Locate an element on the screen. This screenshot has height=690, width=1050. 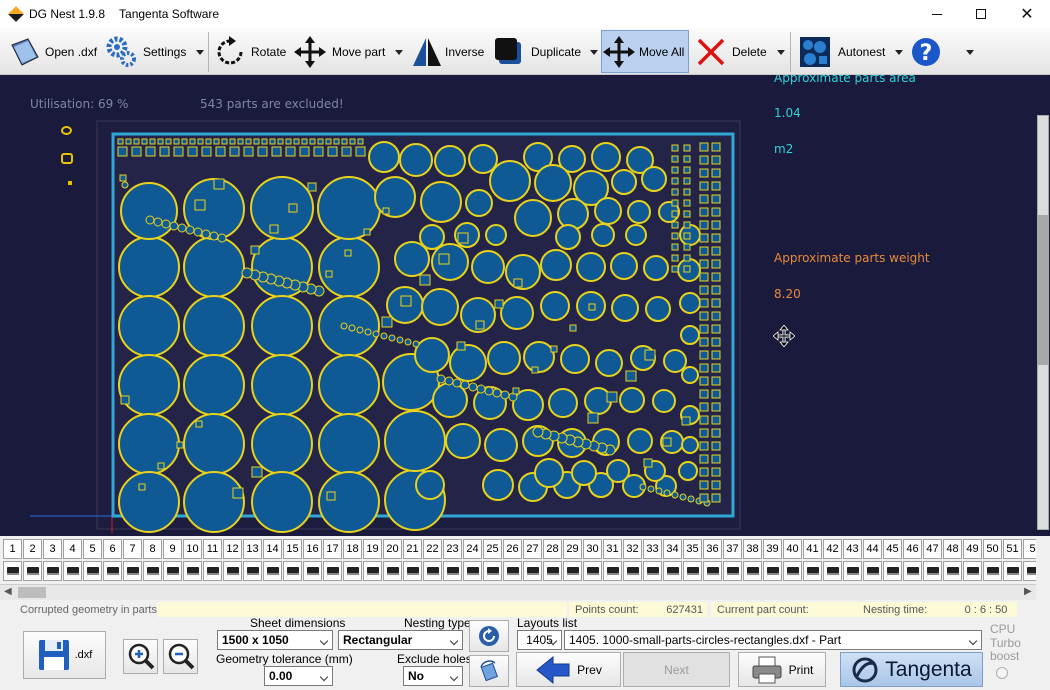
cpu-turbo-boost-radio is located at coordinates (1002, 673).